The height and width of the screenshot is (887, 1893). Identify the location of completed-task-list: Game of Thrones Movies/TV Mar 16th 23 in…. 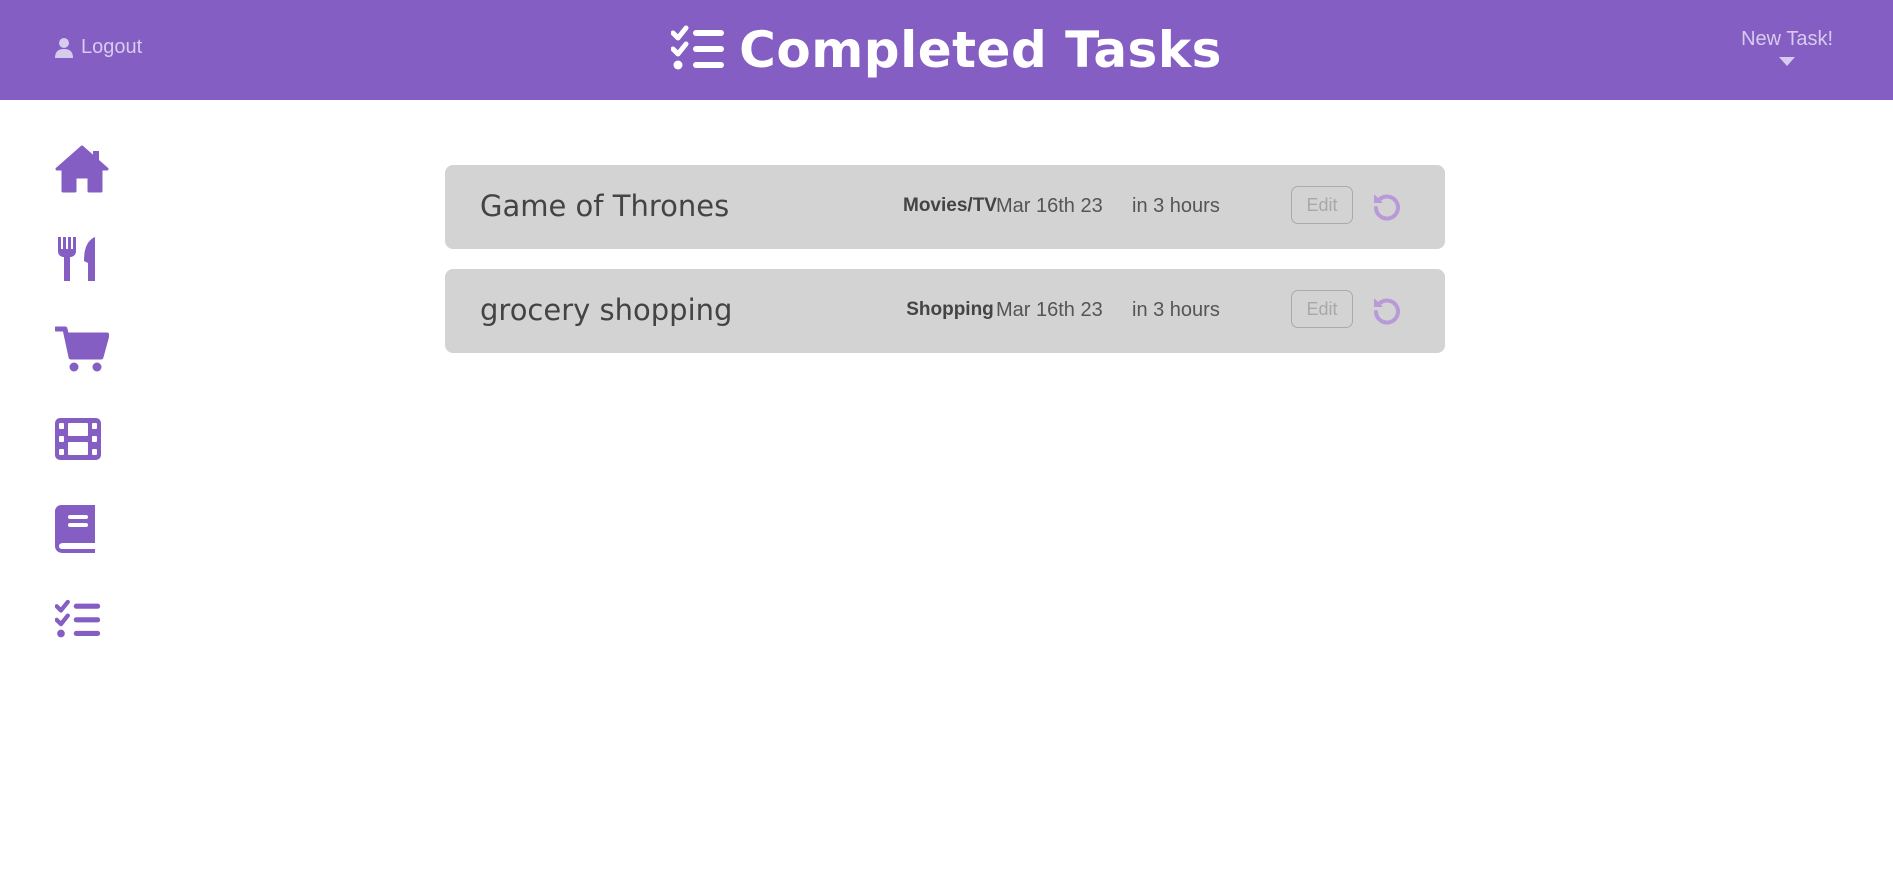
(945, 269).